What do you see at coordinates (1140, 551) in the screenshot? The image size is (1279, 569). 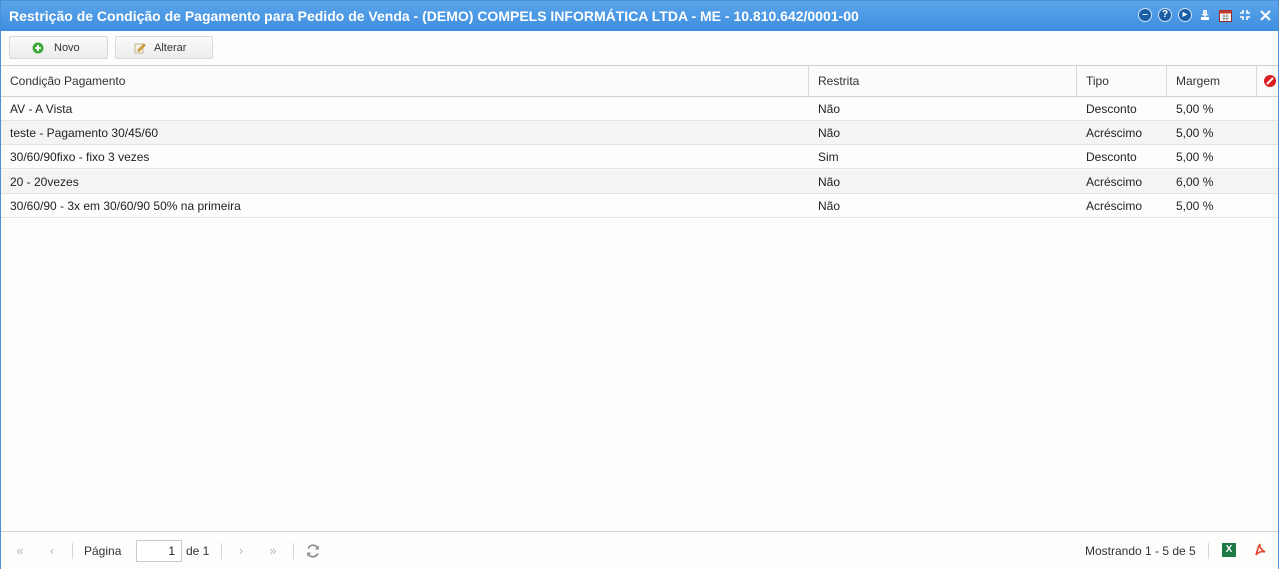 I see `record-count-text: Mostrando 1 - 5 de 5` at bounding box center [1140, 551].